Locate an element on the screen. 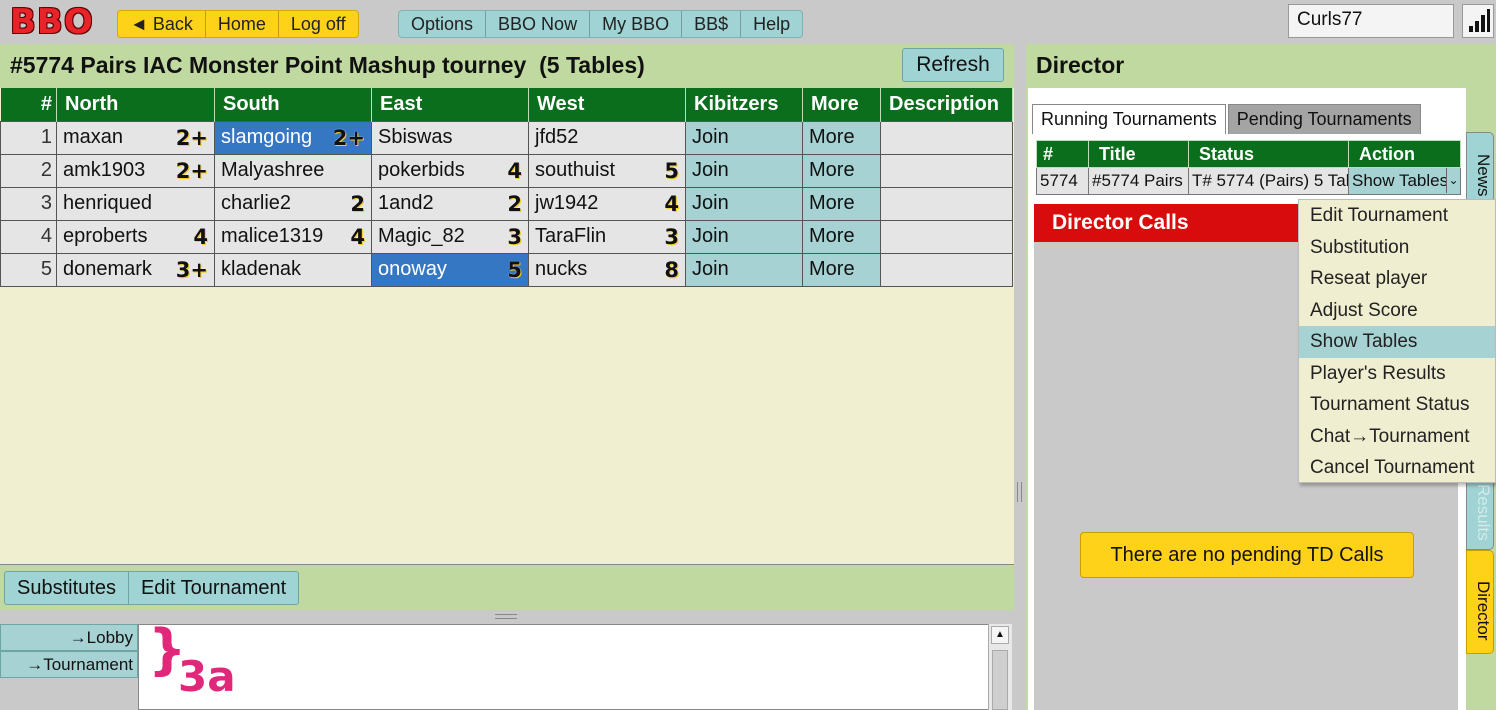 This screenshot has height=710, width=1496. vertical-splitter is located at coordinates (1020, 377).